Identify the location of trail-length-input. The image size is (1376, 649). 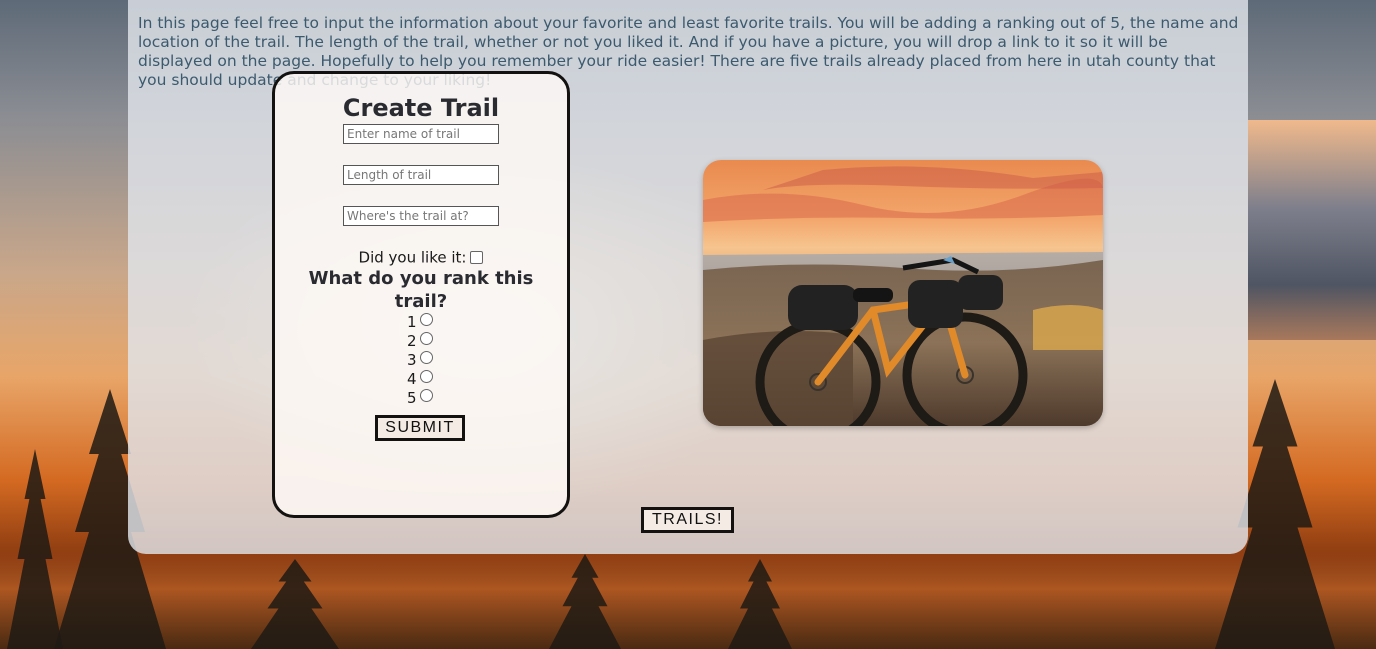
(421, 175).